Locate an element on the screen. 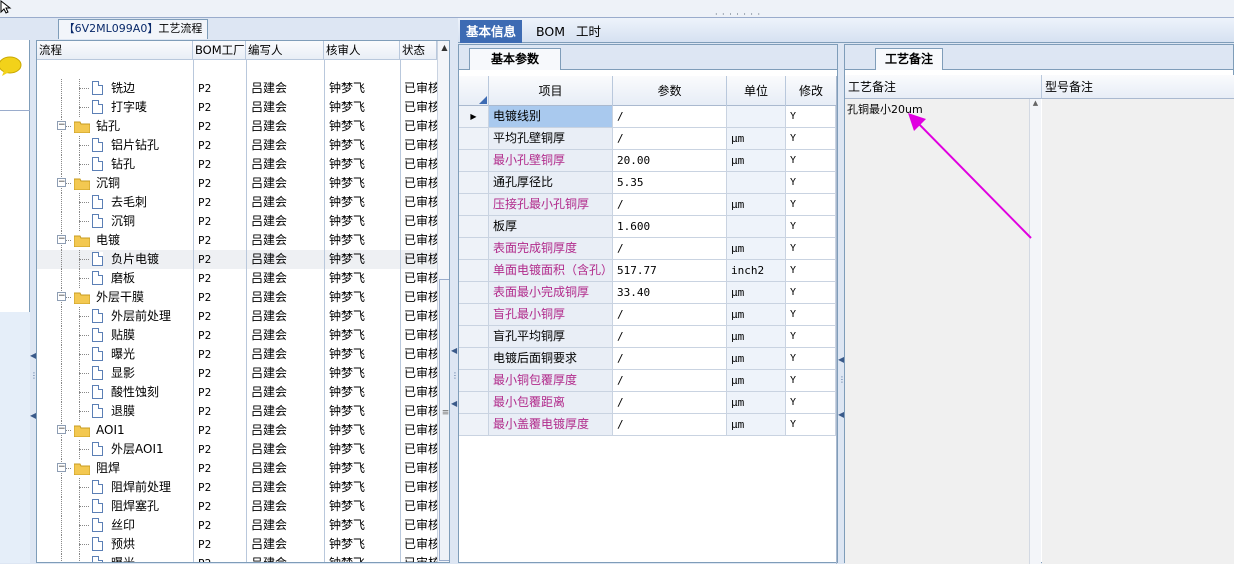  param-row: 平均孔壁铜厚 / μm Y is located at coordinates (647, 139).